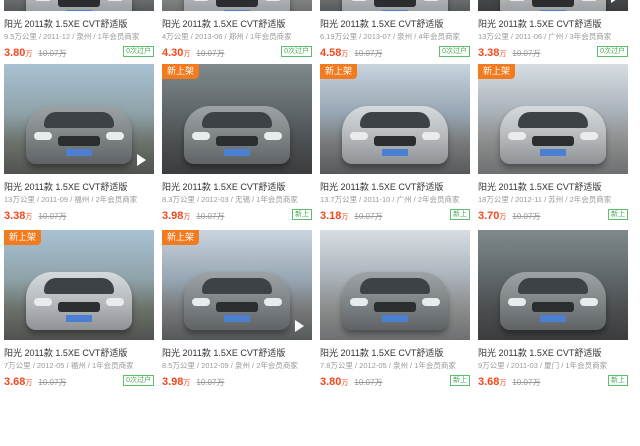 The image size is (640, 446). Describe the element at coordinates (237, 215) in the screenshot. I see `price-line: 3.98万 10.07万 新上` at that location.